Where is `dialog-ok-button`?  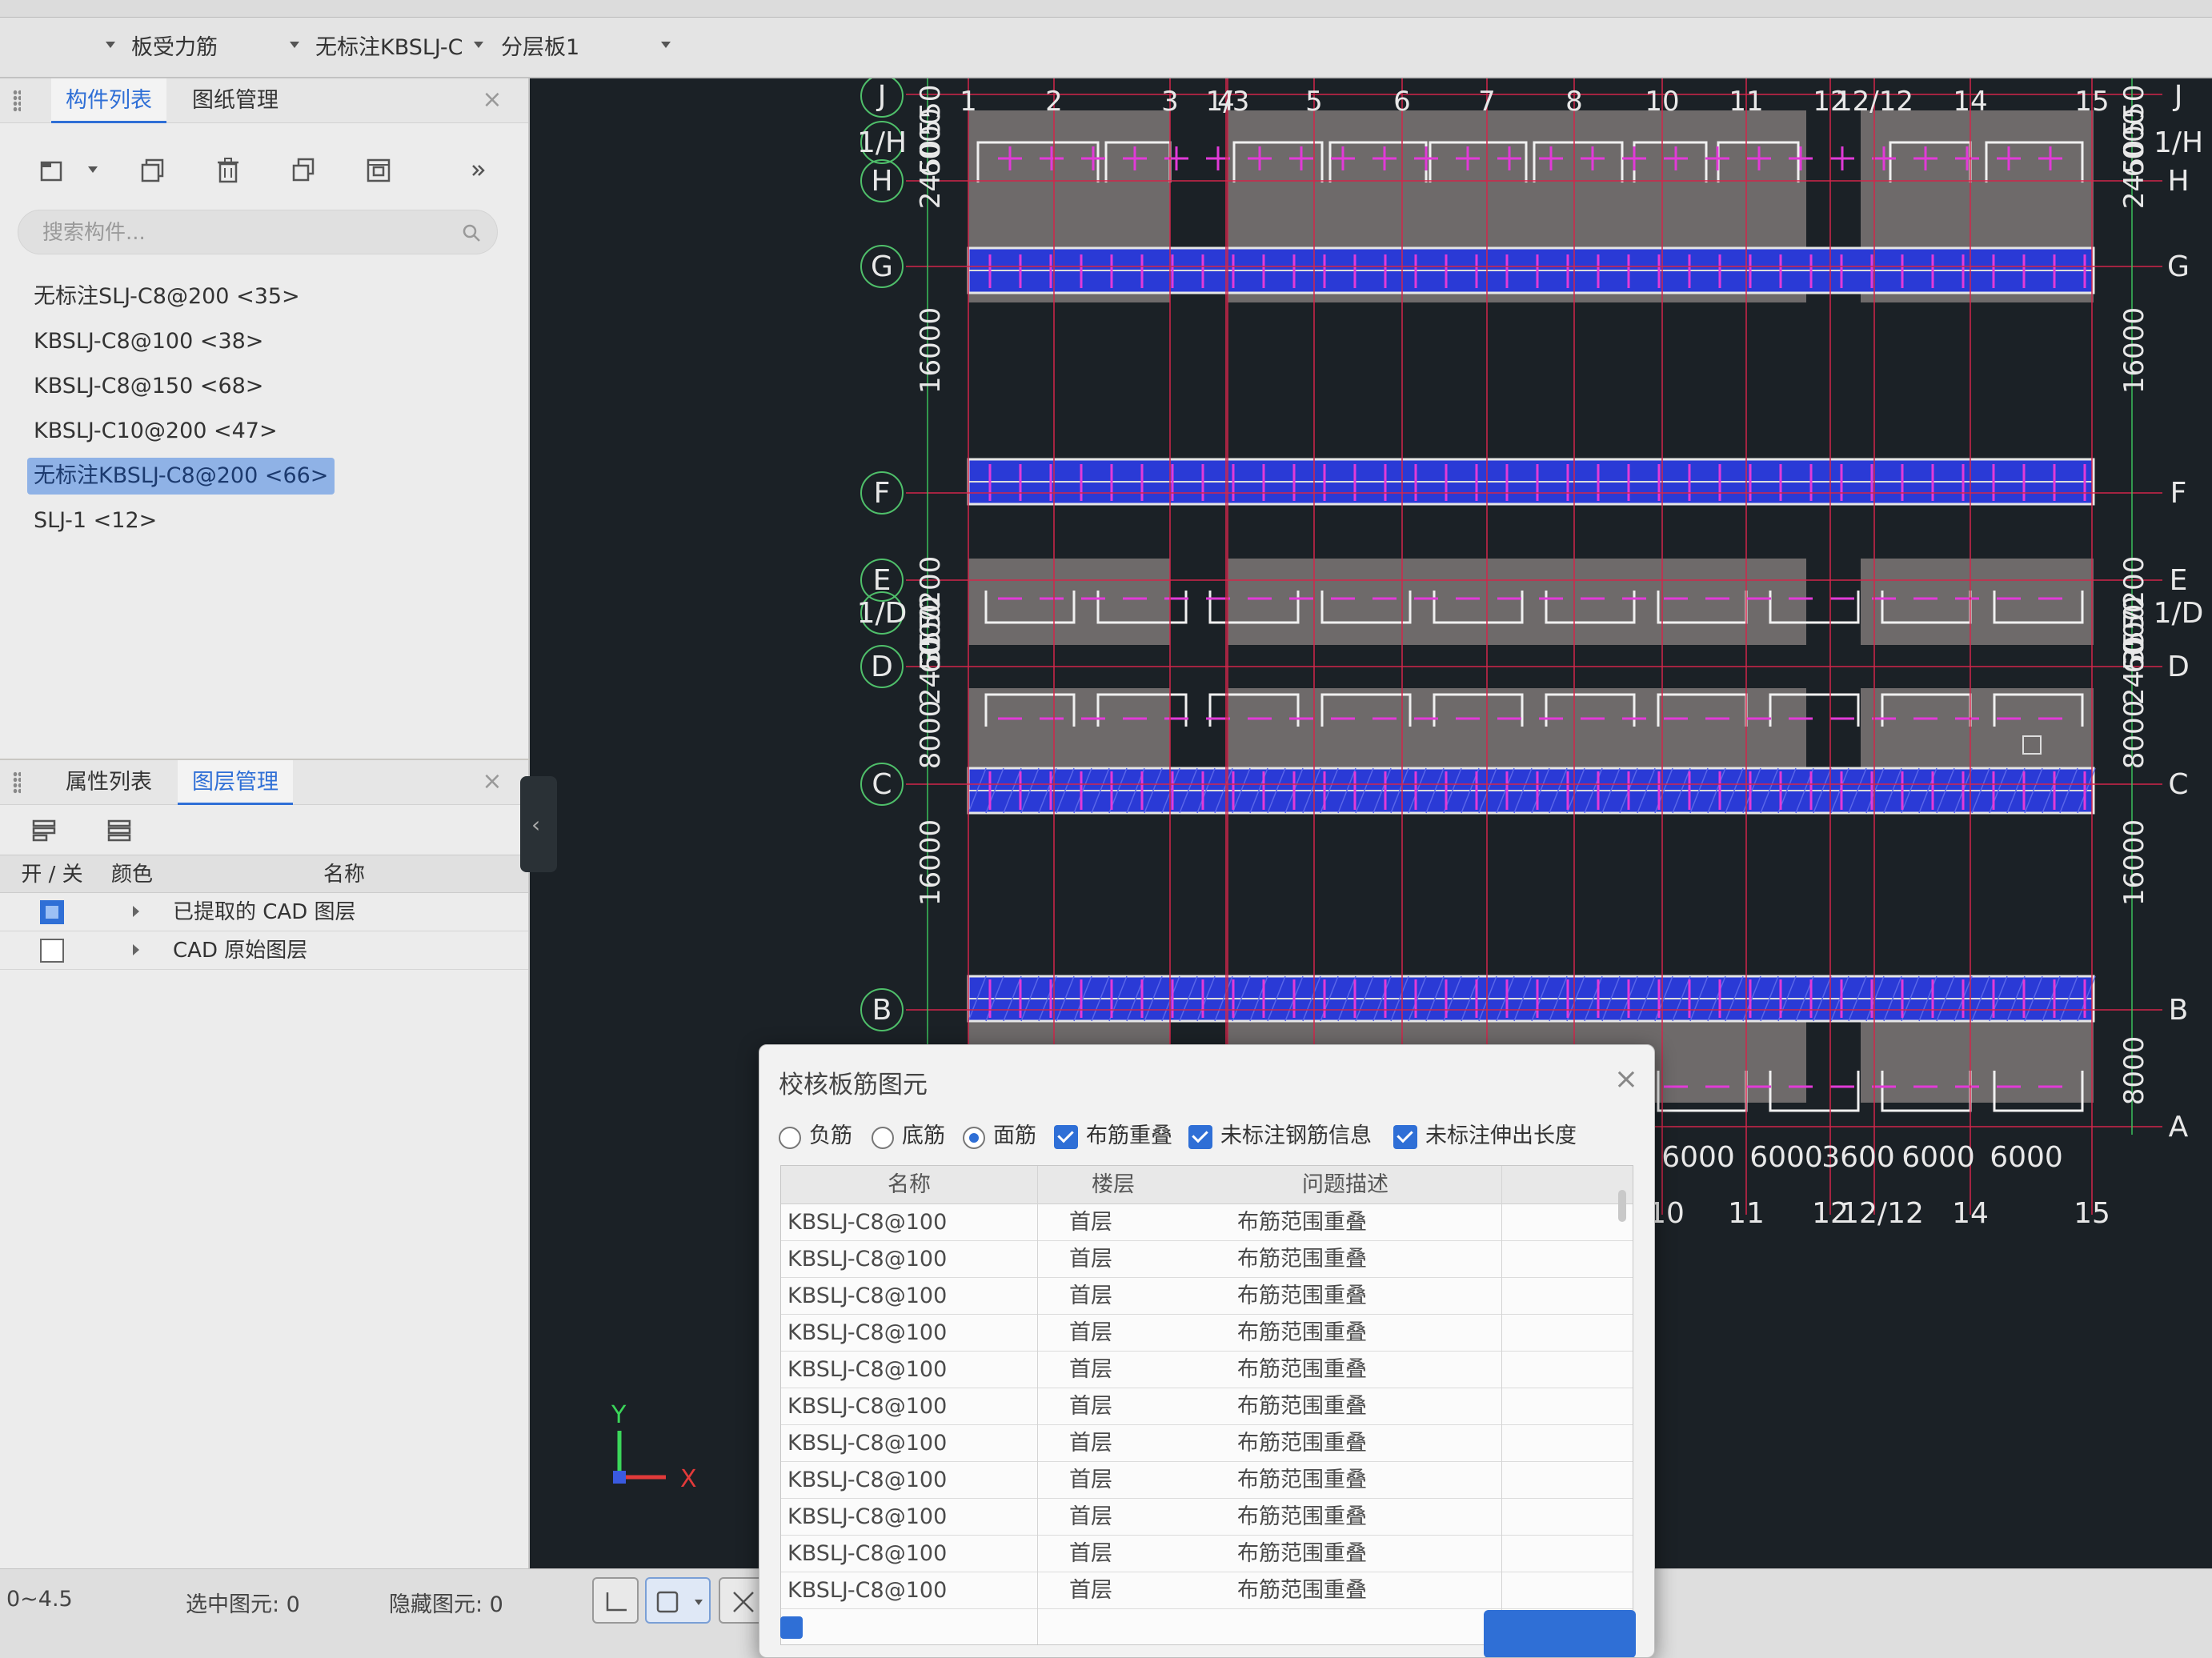
dialog-ok-button is located at coordinates (1560, 1633).